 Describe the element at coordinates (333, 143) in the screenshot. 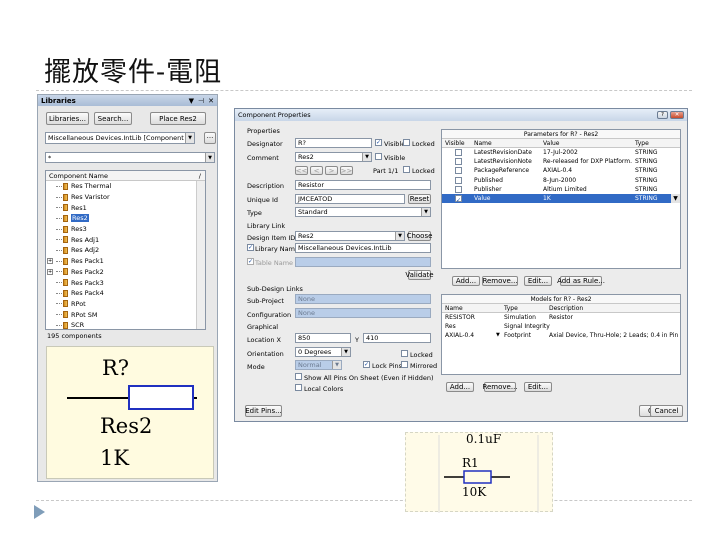

I see `designator-input: R?` at that location.